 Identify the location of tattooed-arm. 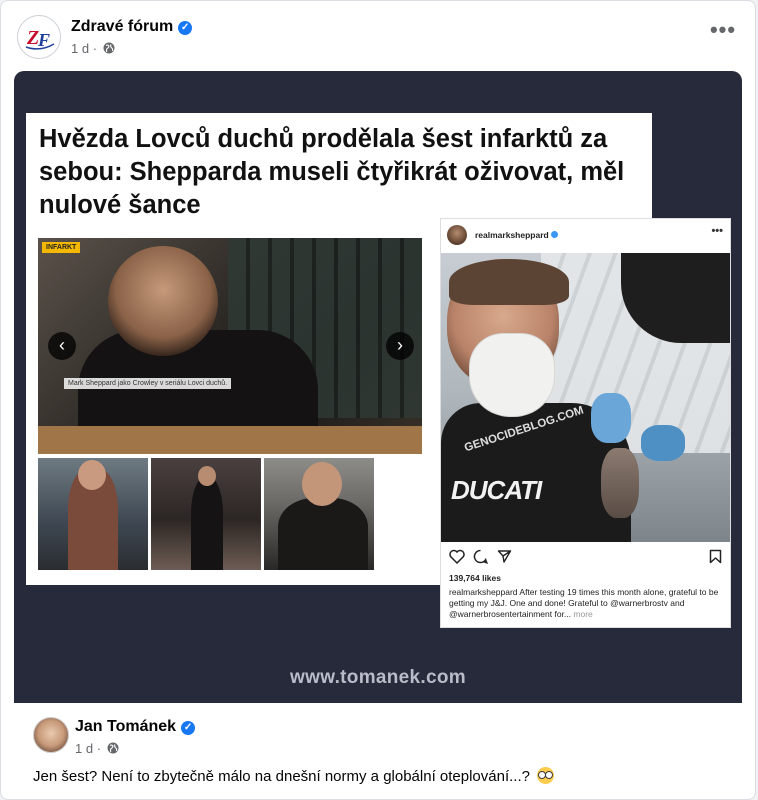
(620, 483).